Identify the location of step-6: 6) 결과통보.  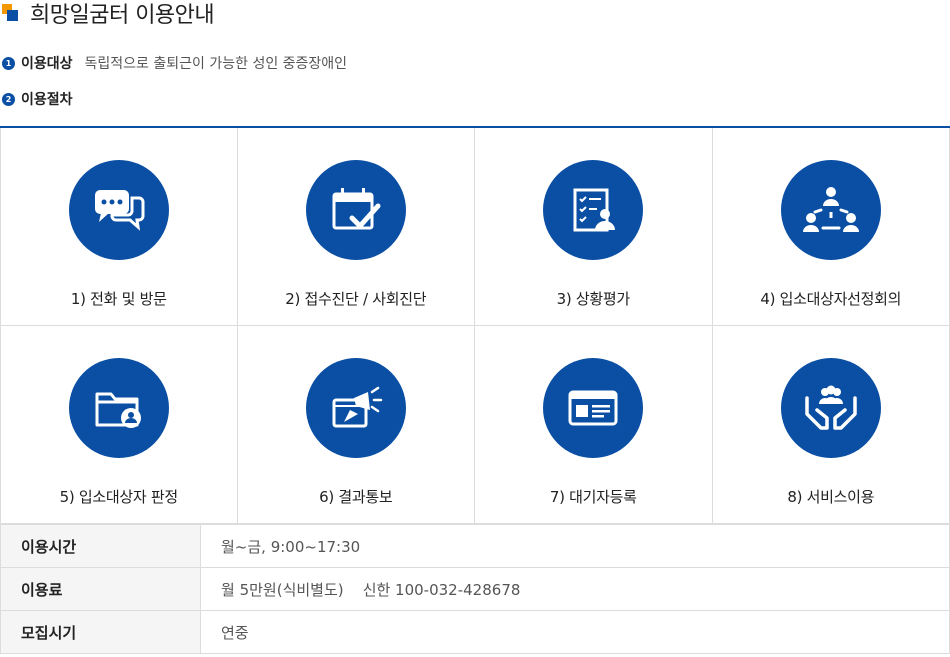
(356, 425).